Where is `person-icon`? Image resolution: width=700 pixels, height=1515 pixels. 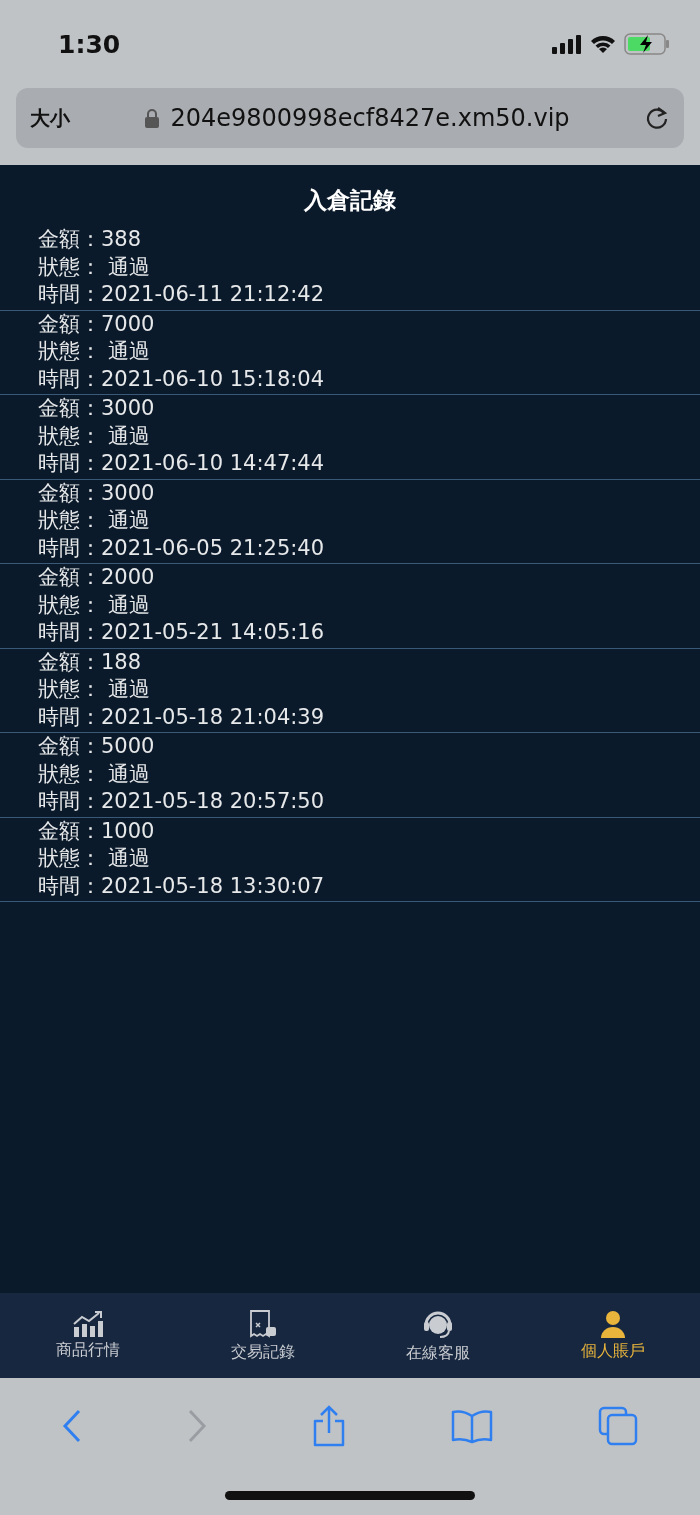
person-icon is located at coordinates (612, 1323).